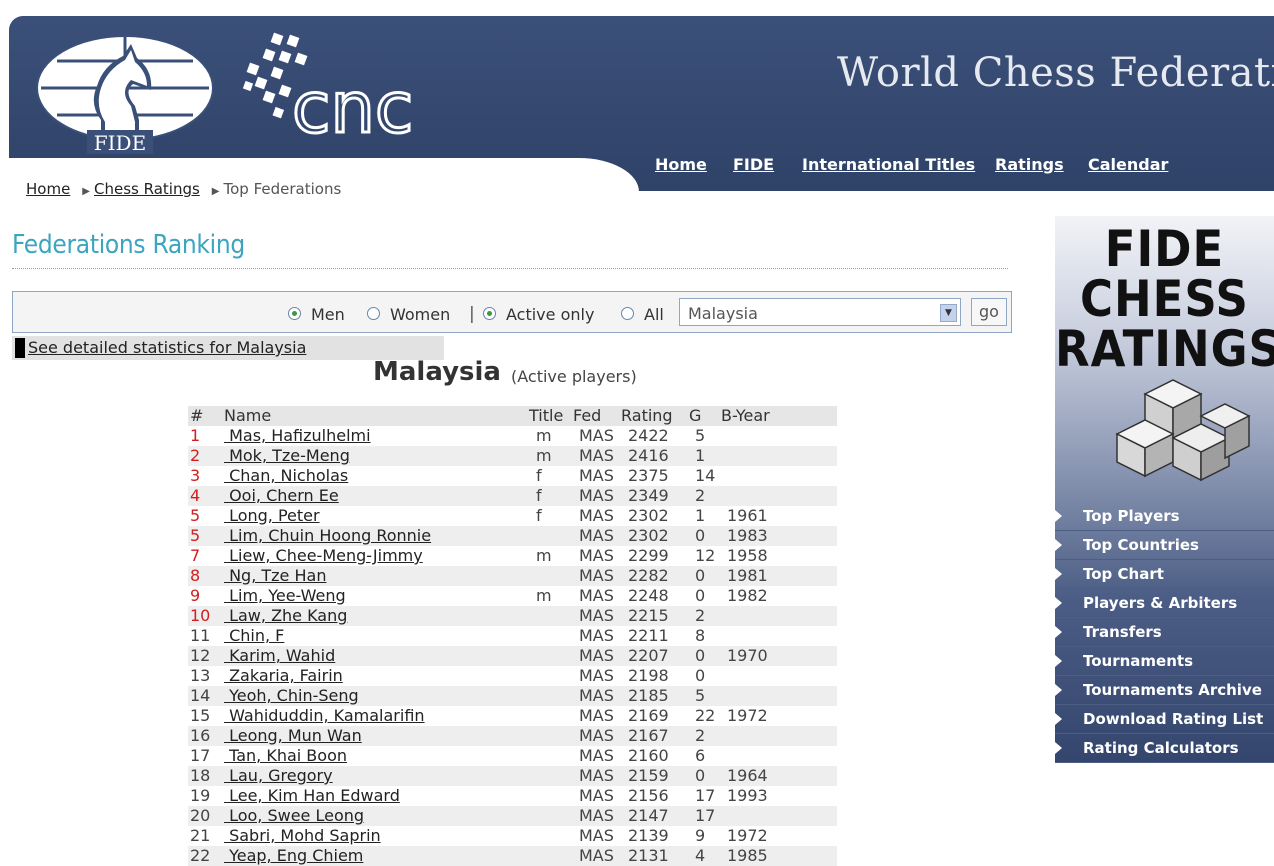  I want to click on breadcrumb-home: Home, so click(48, 189).